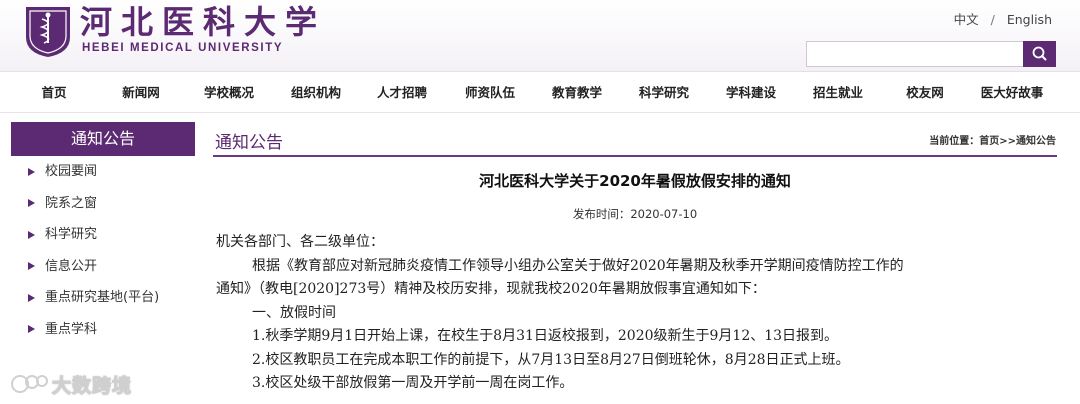  What do you see at coordinates (838, 93) in the screenshot?
I see `nav-item: 招生就业` at bounding box center [838, 93].